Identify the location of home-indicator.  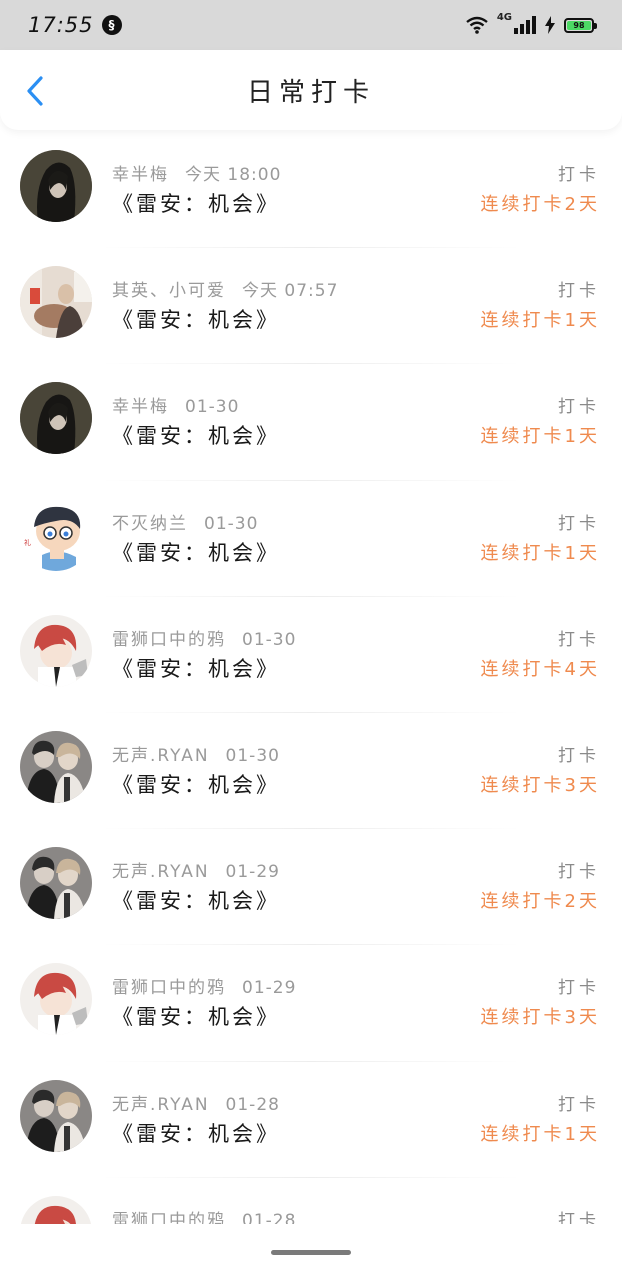
(311, 1252).